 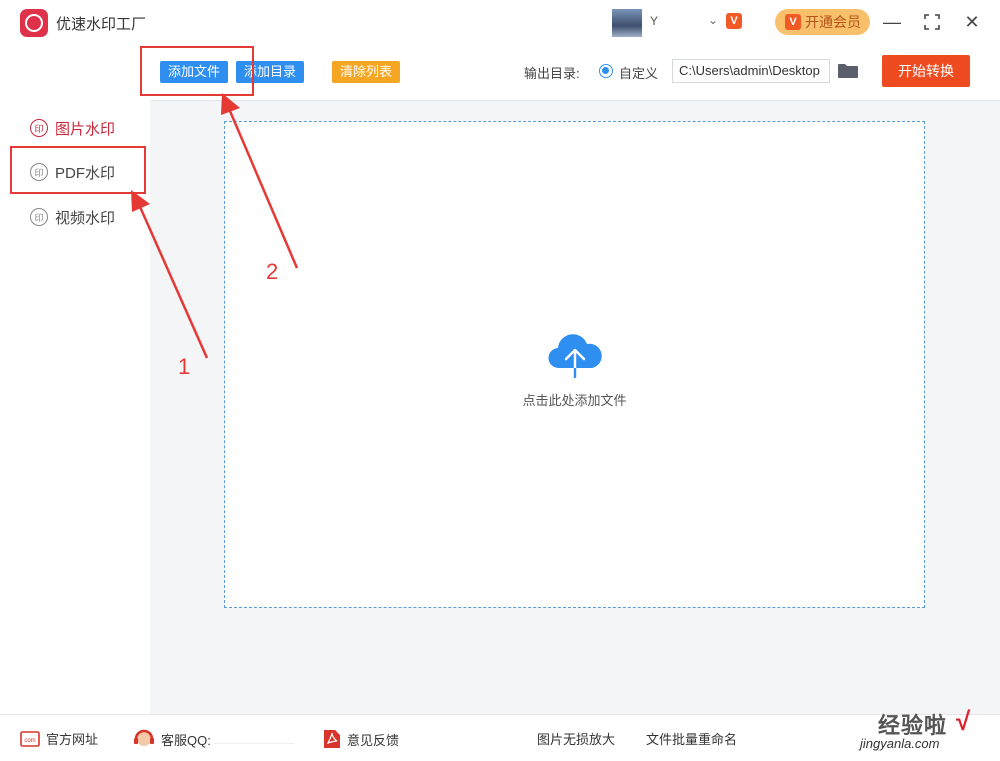 What do you see at coordinates (186, 740) in the screenshot?
I see `support-qq-label: 客服QQ:` at bounding box center [186, 740].